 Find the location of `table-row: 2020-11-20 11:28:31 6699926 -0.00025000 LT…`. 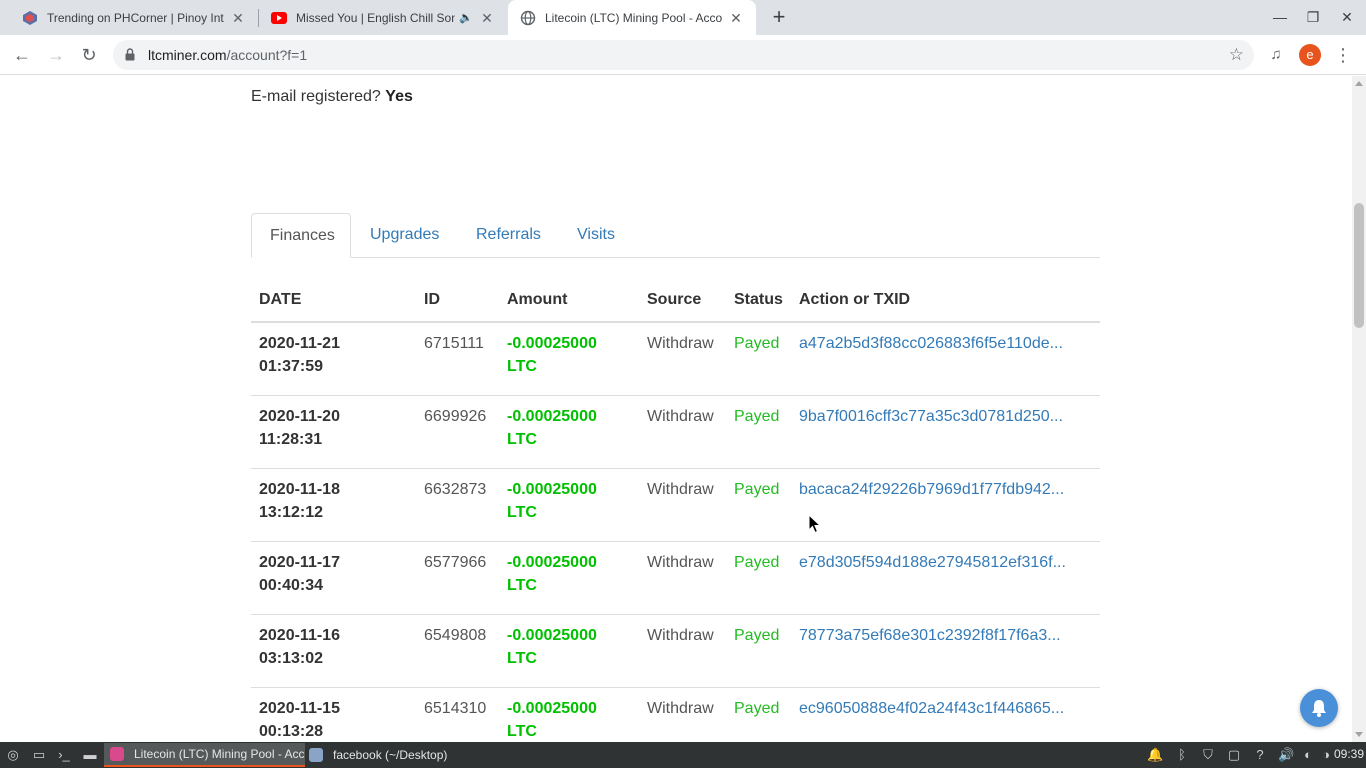

table-row: 2020-11-20 11:28:31 6699926 -0.00025000 LT… is located at coordinates (675, 432).